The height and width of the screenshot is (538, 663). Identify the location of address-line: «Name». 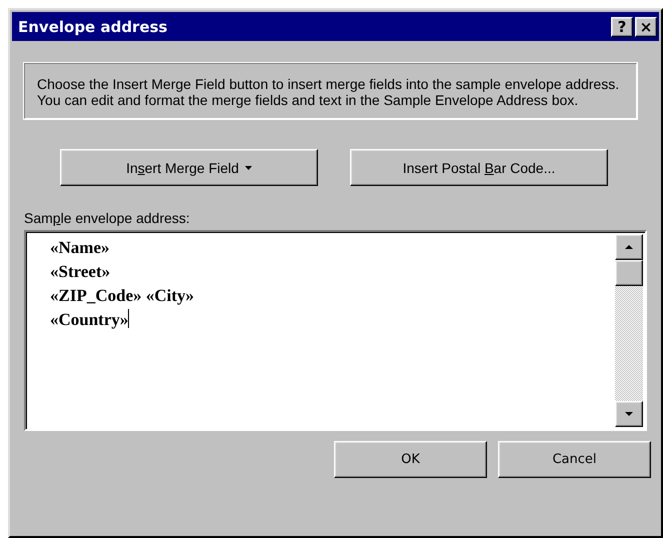
(80, 248).